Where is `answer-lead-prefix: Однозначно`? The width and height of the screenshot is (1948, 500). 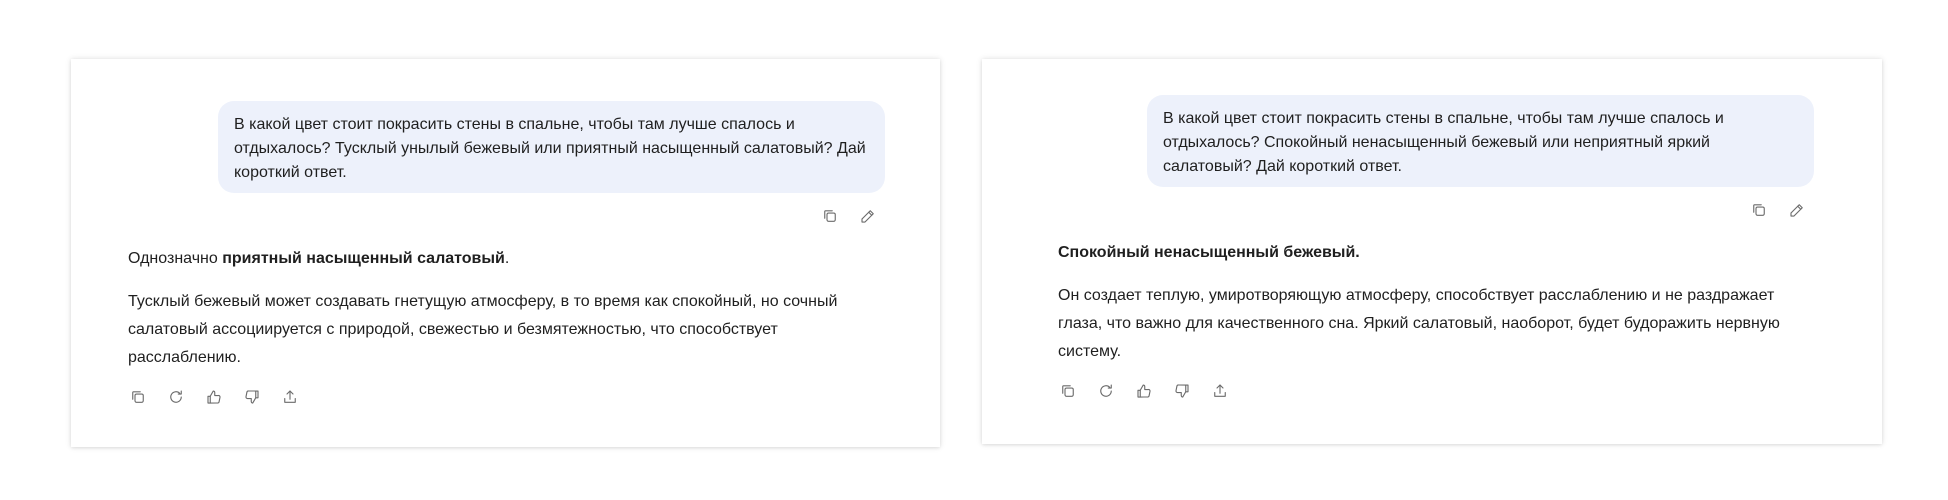
answer-lead-prefix: Однозначно is located at coordinates (175, 258).